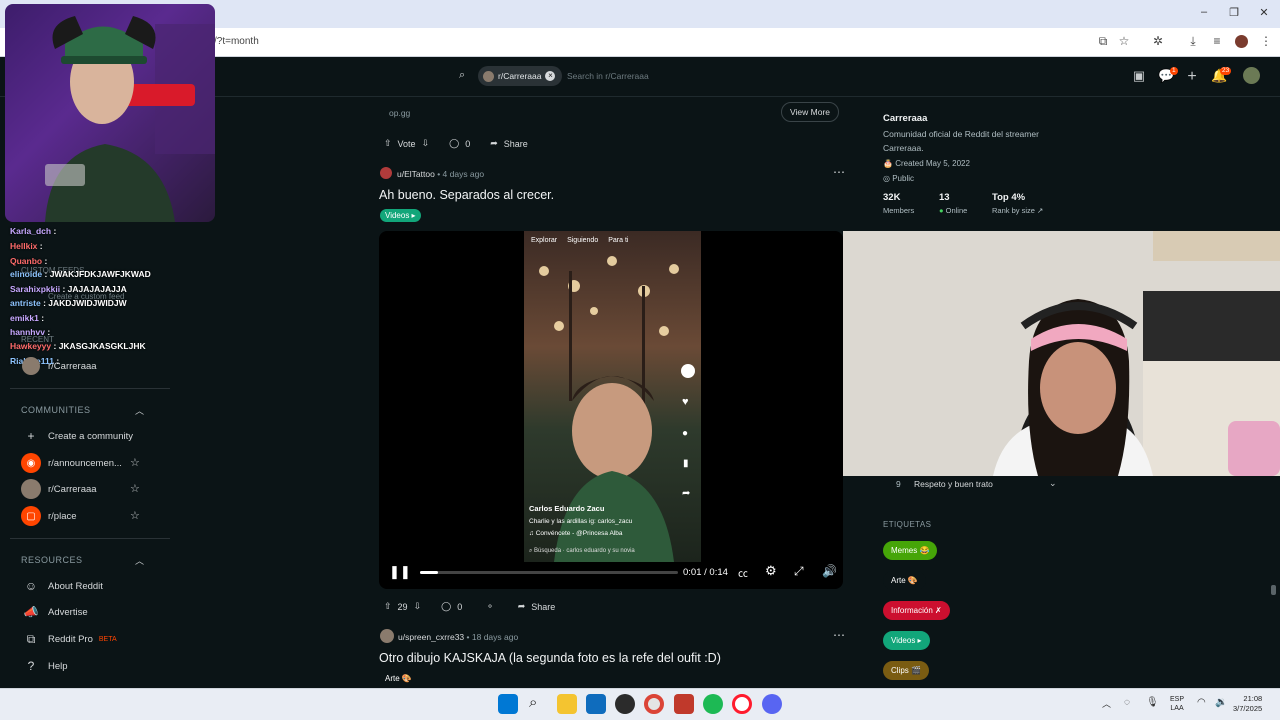 The width and height of the screenshot is (1280, 720). What do you see at coordinates (904, 580) in the screenshot?
I see `tag-arte: Arte 🎨` at bounding box center [904, 580].